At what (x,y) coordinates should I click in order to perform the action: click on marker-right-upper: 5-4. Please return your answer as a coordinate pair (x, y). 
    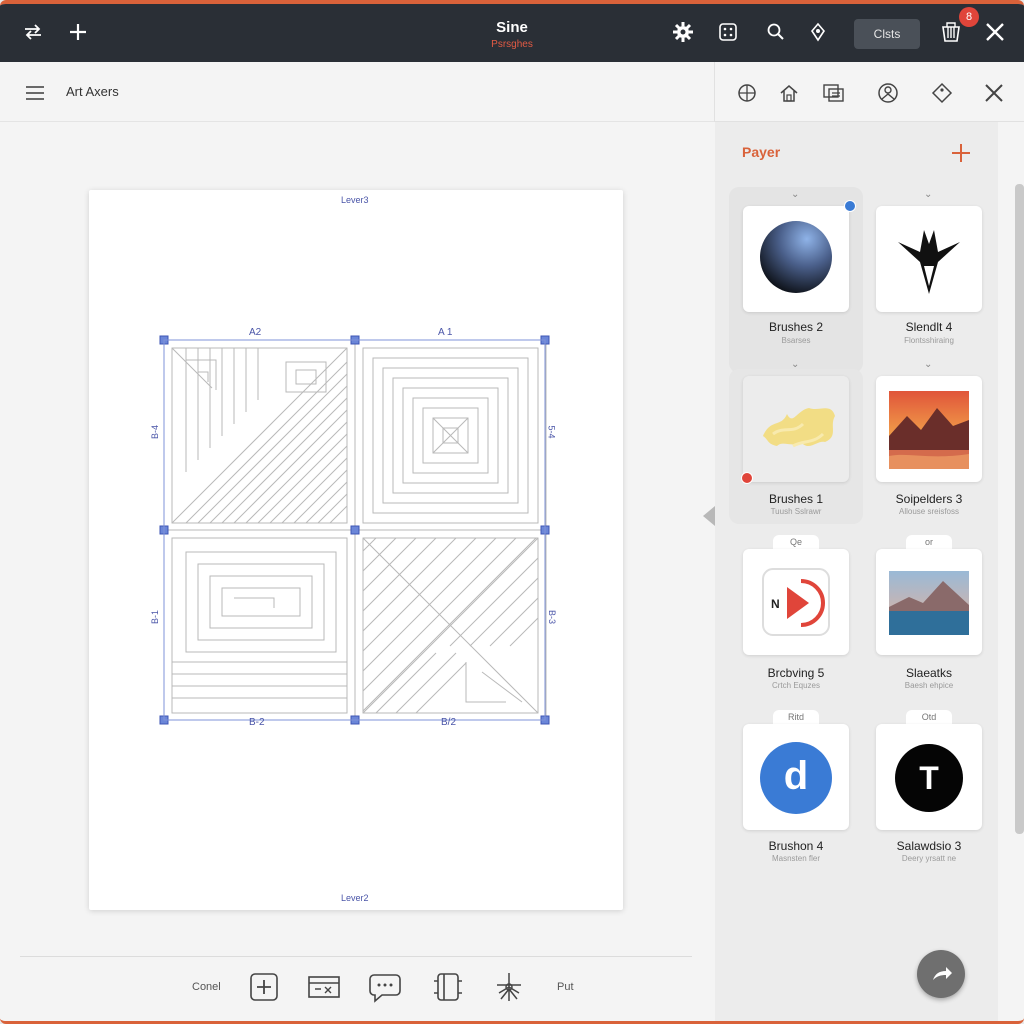
    Looking at the image, I should click on (551, 432).